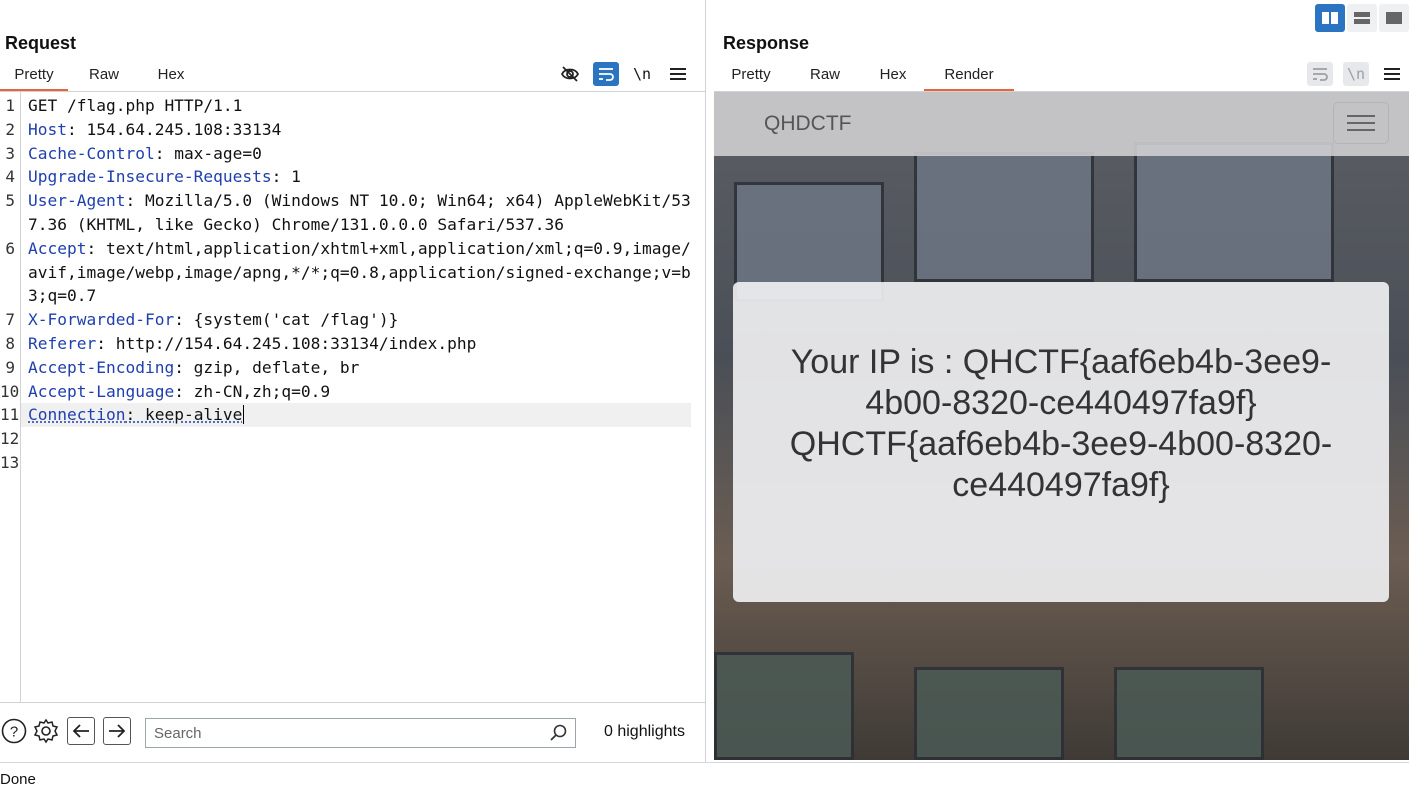 This screenshot has width=1409, height=792. I want to click on header-name: Cache-Control, so click(91, 153).